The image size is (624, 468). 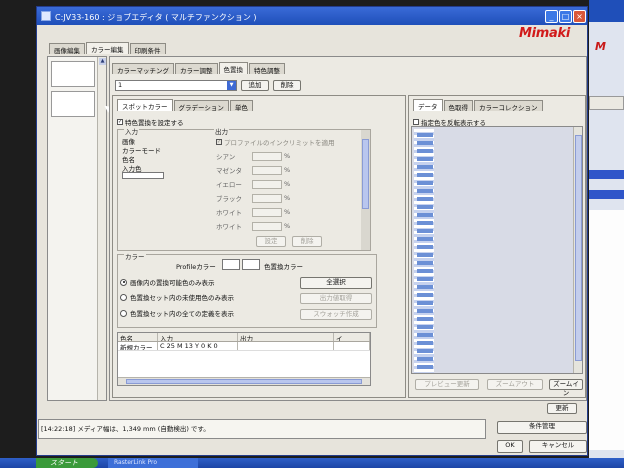 What do you see at coordinates (231, 264) in the screenshot?
I see `profile-color-swatch` at bounding box center [231, 264].